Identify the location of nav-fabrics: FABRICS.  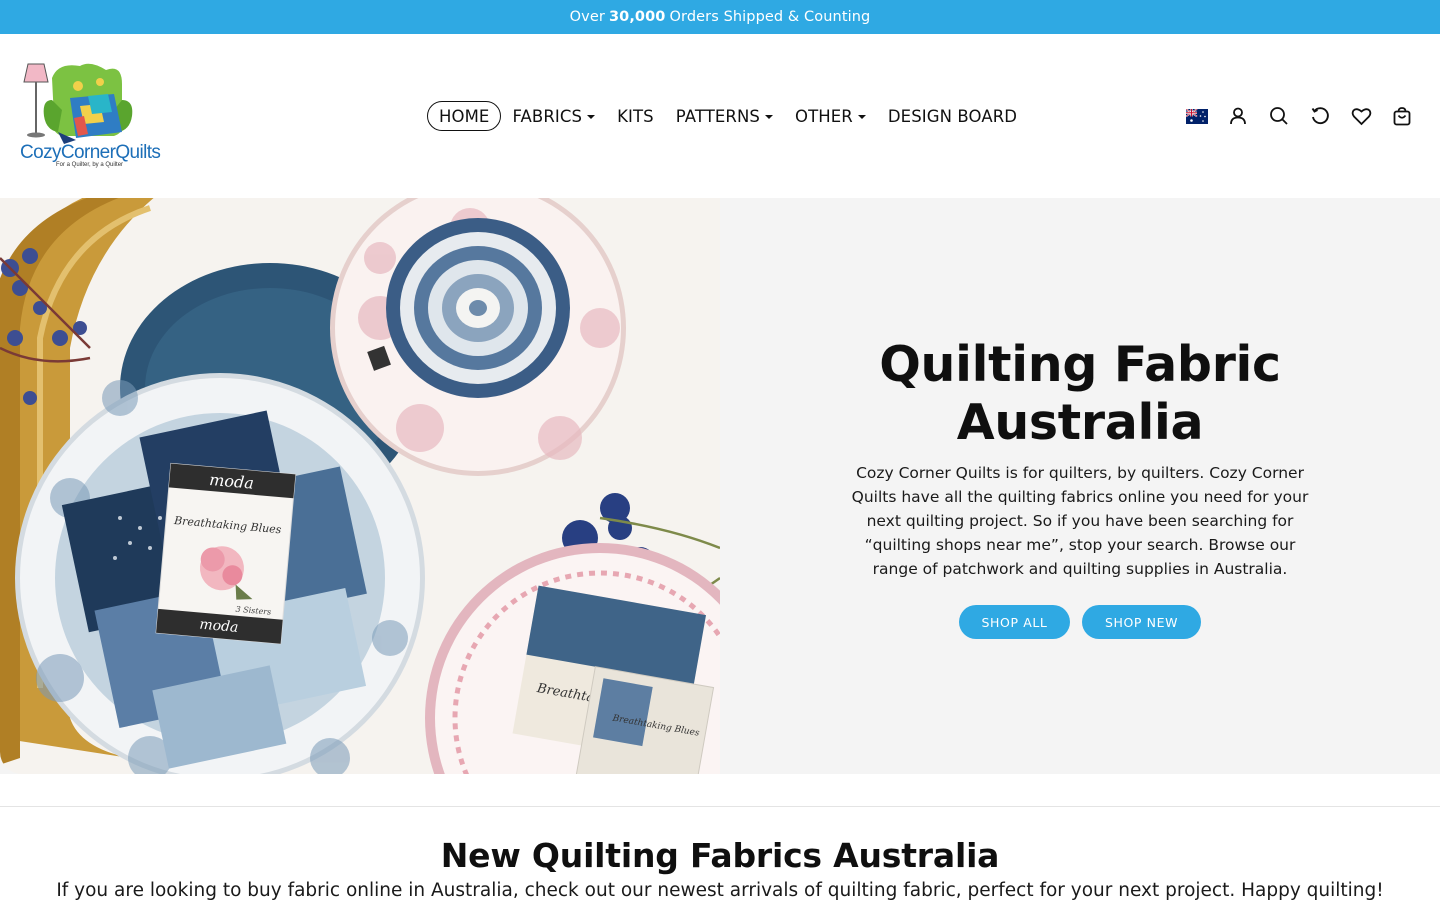
(553, 116).